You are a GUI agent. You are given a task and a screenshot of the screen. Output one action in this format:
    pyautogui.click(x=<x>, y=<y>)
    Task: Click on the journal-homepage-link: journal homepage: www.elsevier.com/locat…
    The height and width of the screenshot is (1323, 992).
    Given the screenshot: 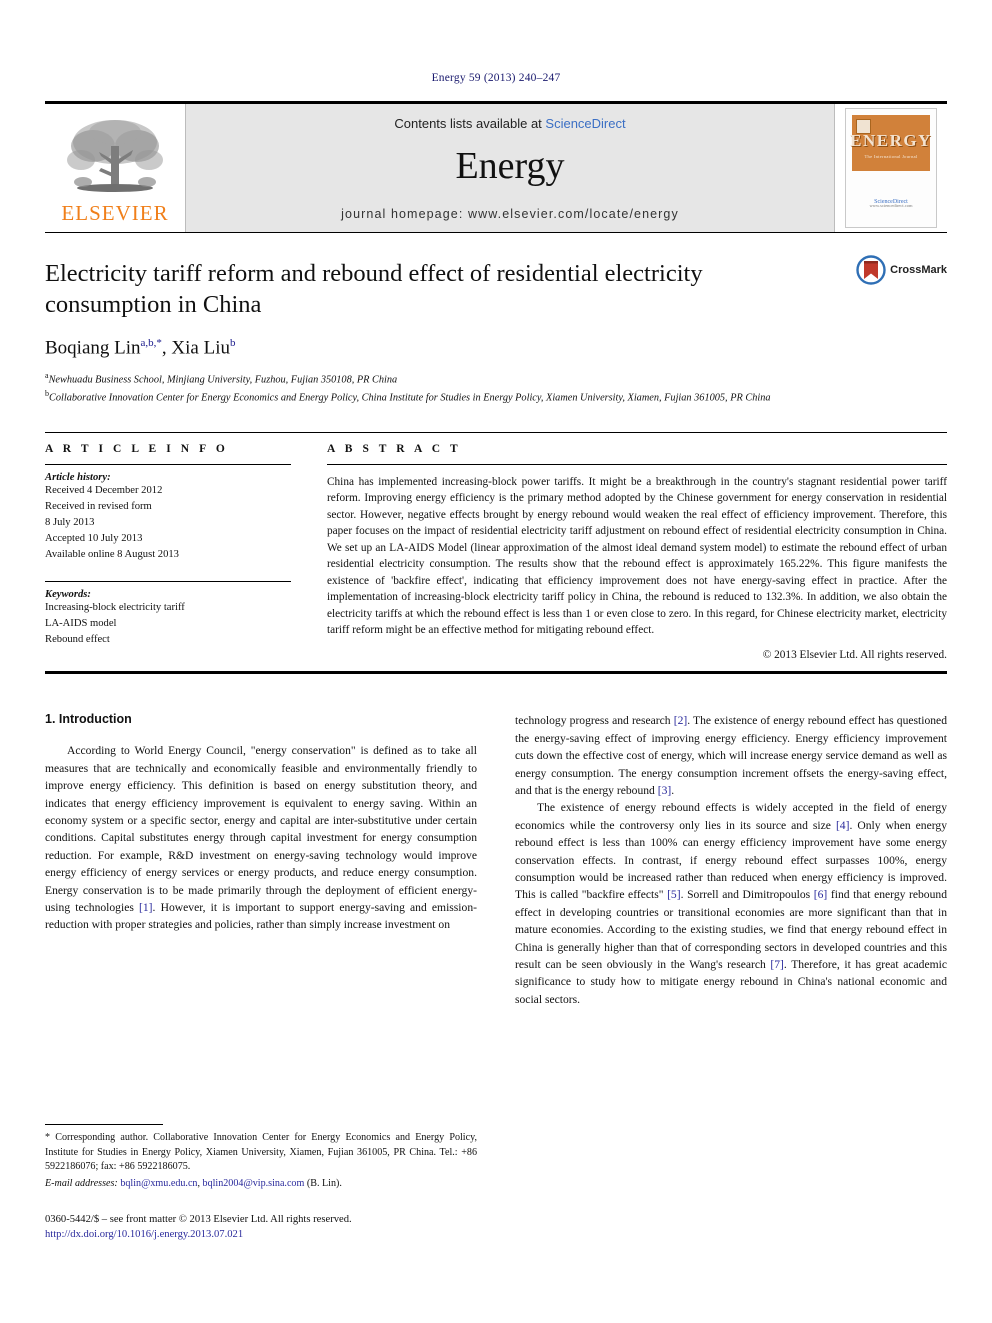 What is the action you would take?
    pyautogui.click(x=510, y=214)
    